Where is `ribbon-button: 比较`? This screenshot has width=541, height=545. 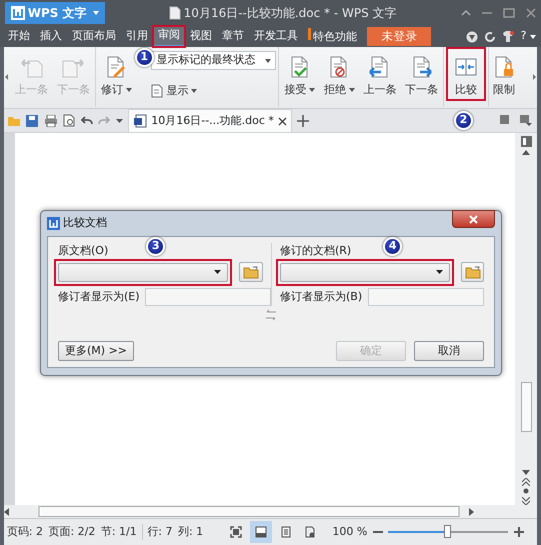 ribbon-button: 比较 is located at coordinates (466, 74).